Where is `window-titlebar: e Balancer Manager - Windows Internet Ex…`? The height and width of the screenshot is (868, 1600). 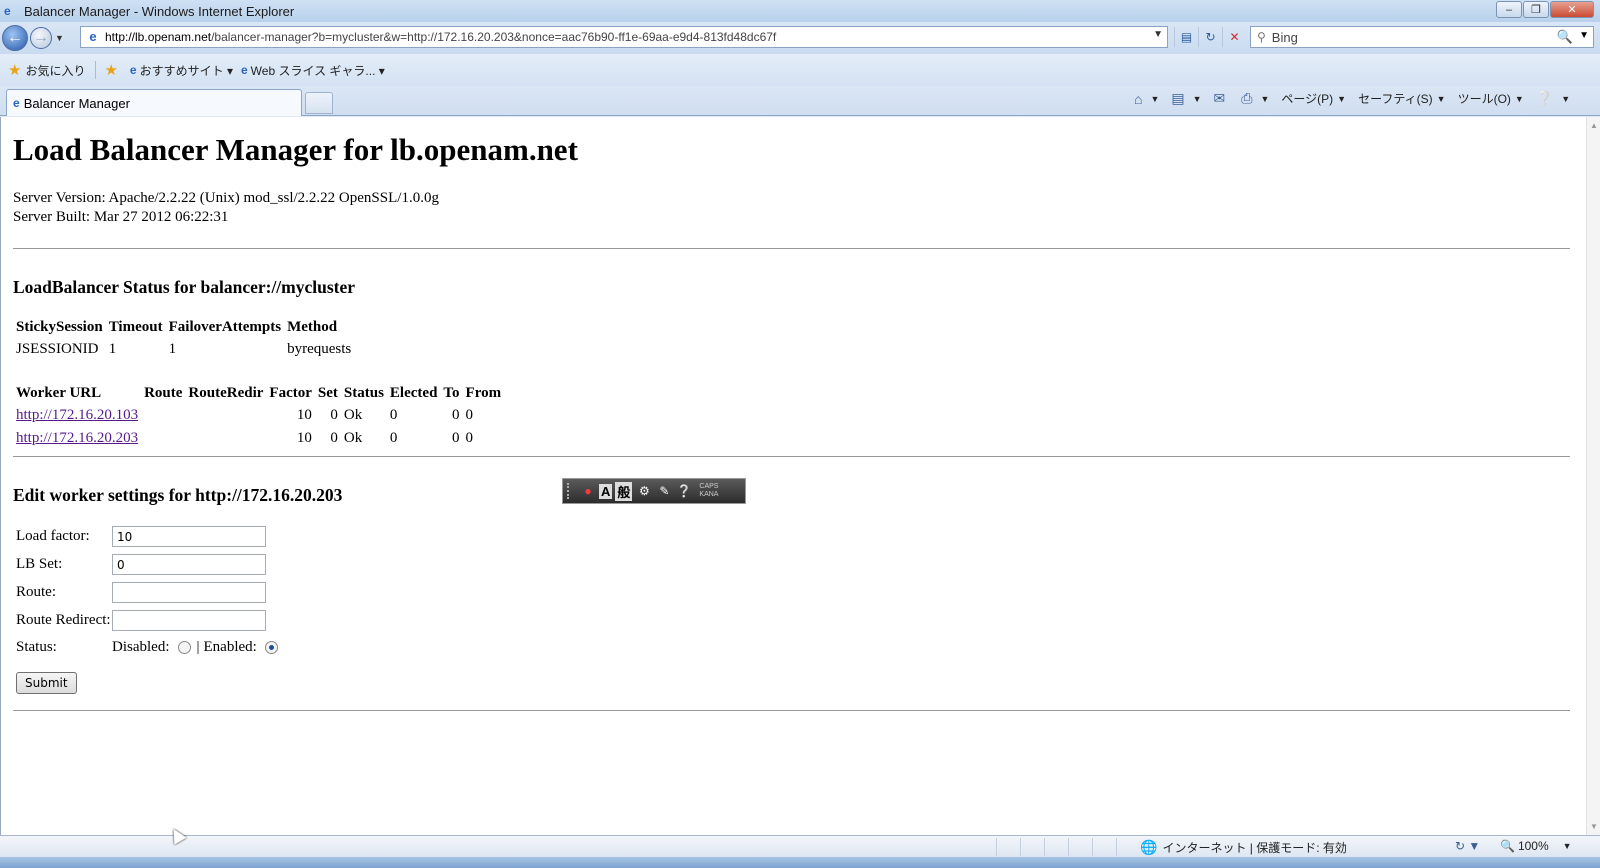
window-titlebar: e Balancer Manager - Windows Internet Ex… is located at coordinates (800, 11).